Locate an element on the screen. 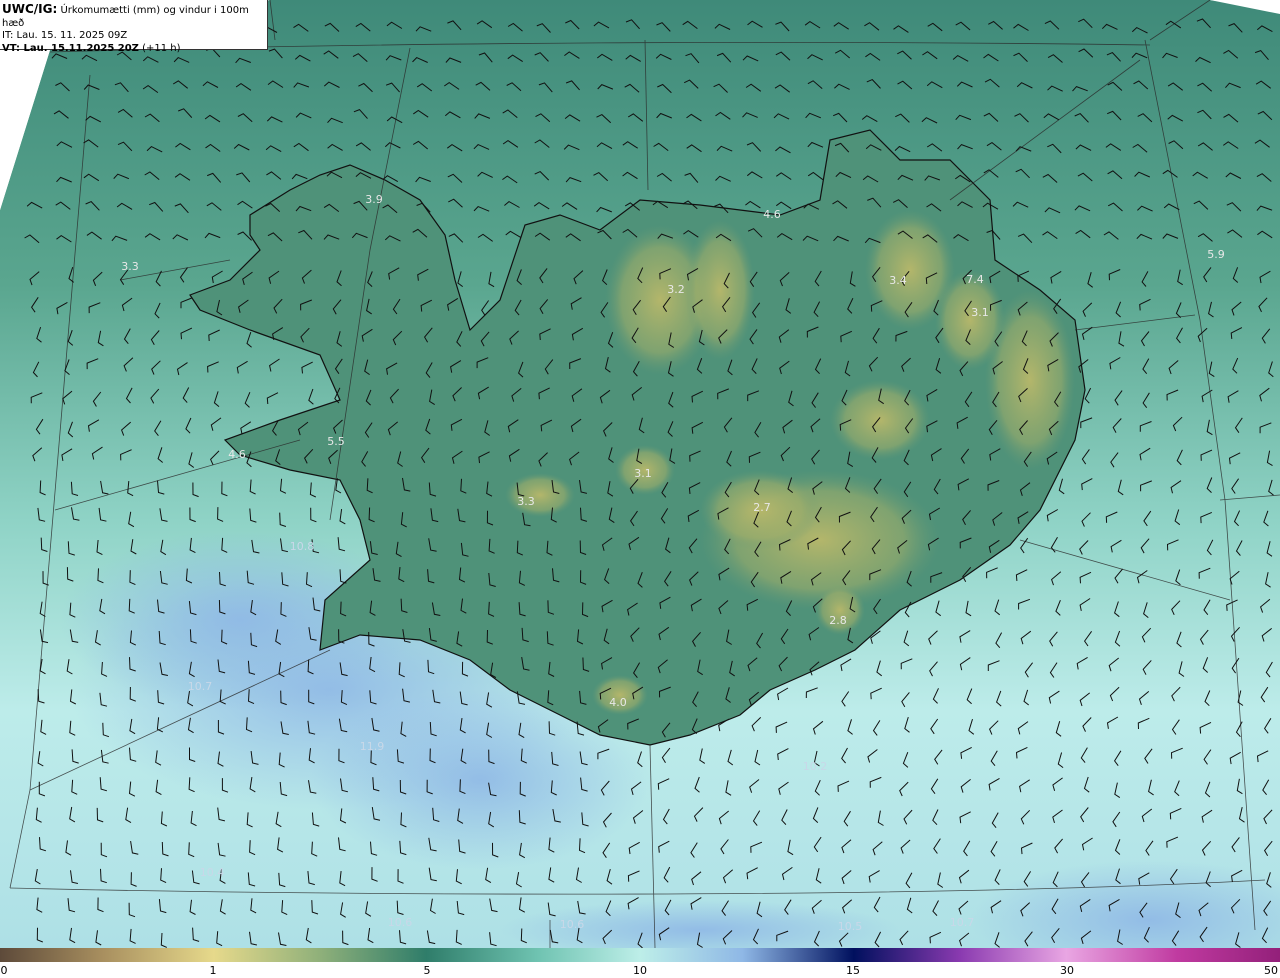 This screenshot has width=1280, height=978. map-label: 10.8 is located at coordinates (302, 546).